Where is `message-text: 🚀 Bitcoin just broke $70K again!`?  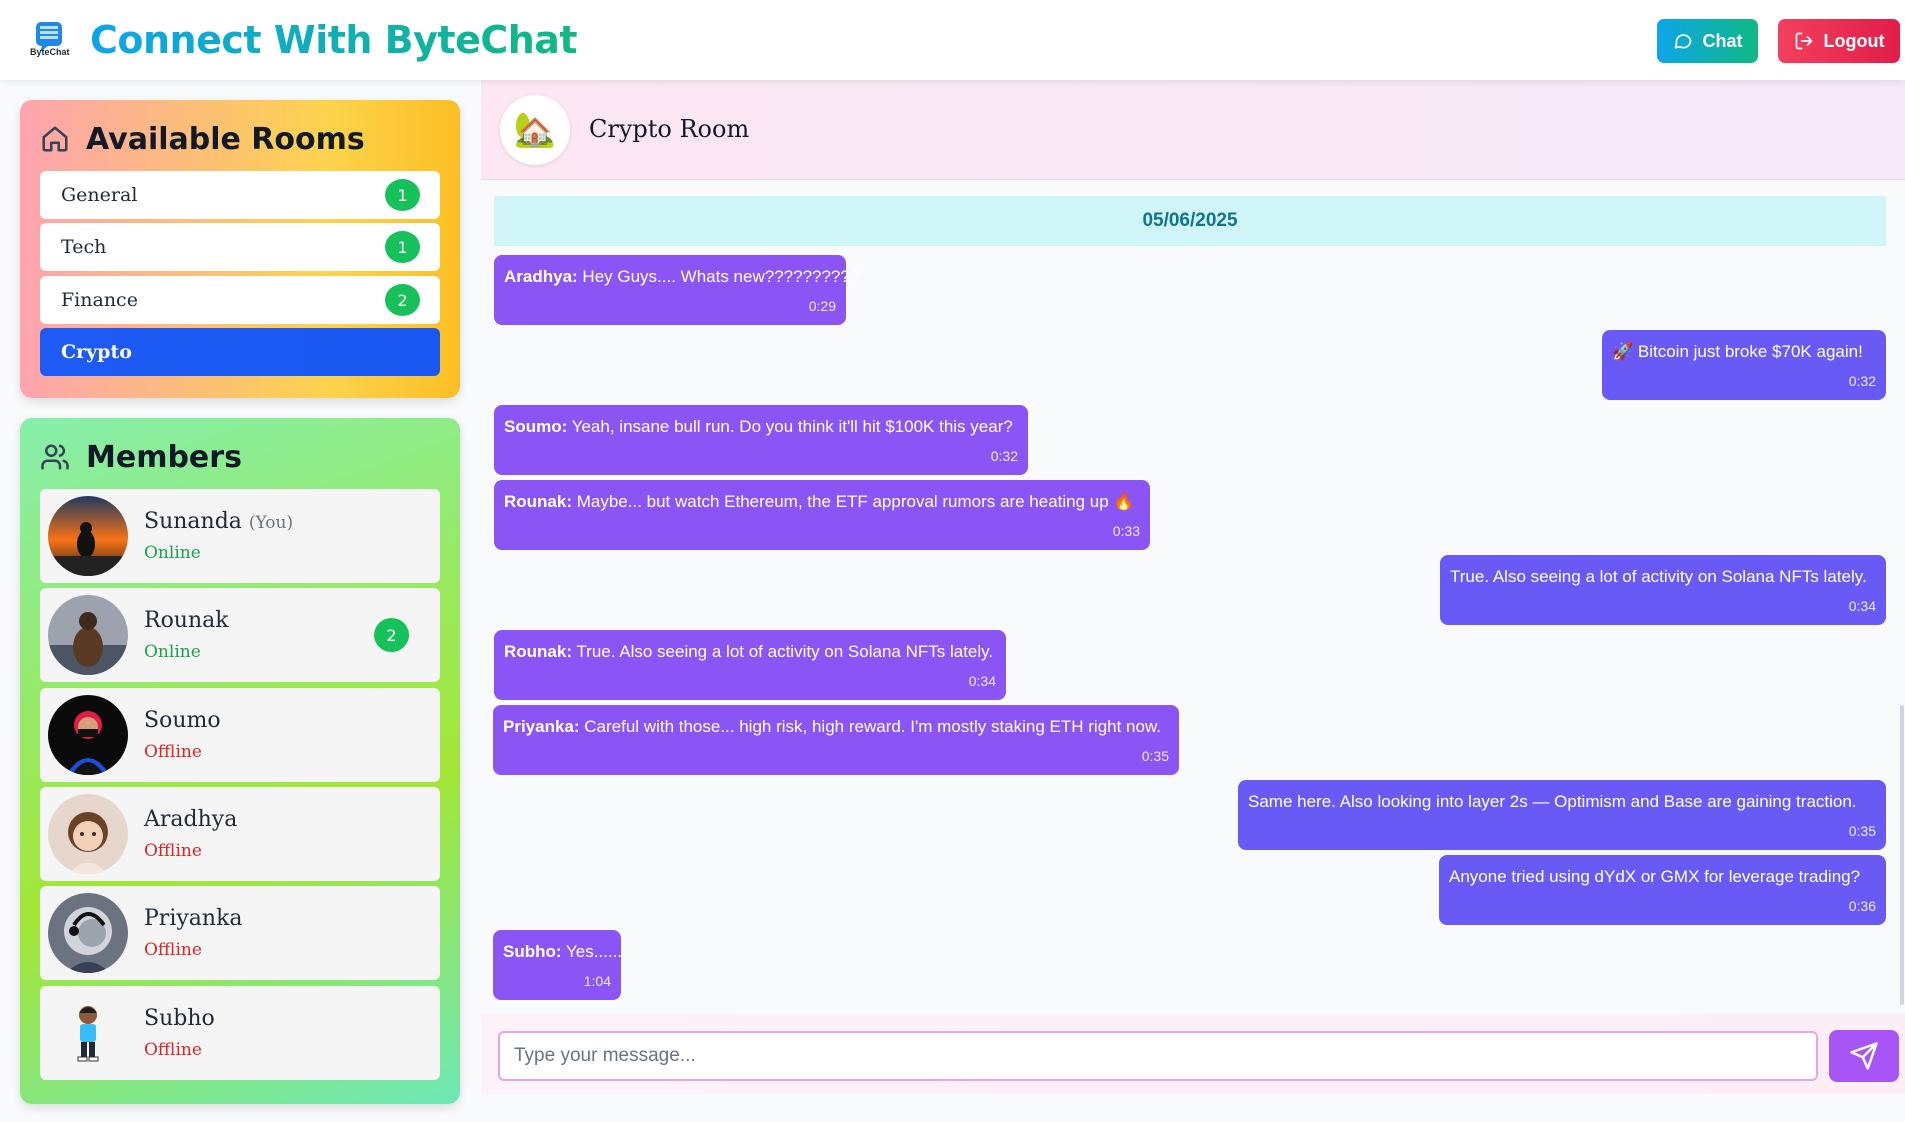 message-text: 🚀 Bitcoin just broke $70K again! is located at coordinates (1737, 351).